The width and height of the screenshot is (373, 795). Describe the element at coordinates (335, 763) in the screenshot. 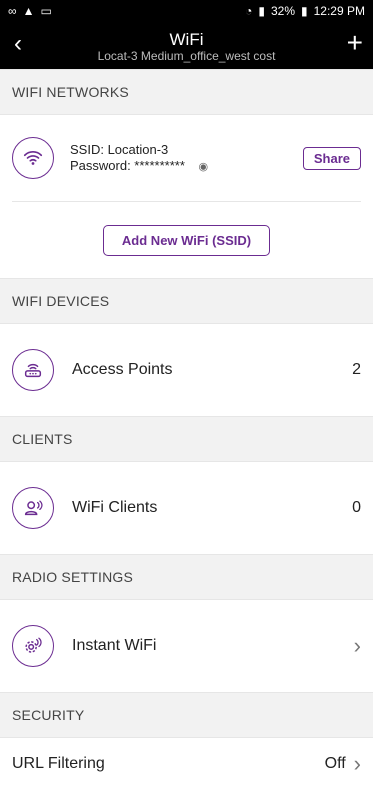

I see `url-filtering-value: Off` at that location.